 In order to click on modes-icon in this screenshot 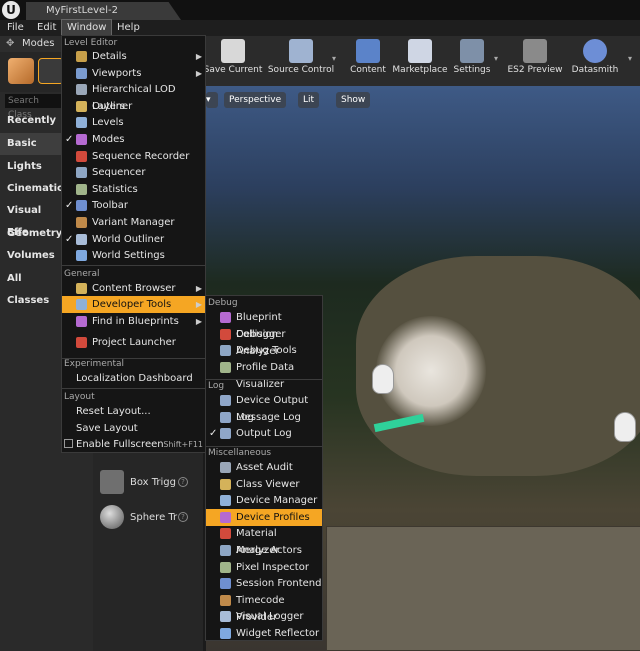, I will do `click(81, 139)`.